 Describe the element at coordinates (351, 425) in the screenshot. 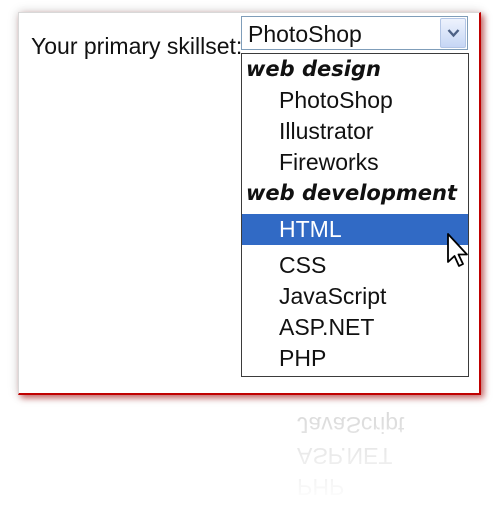

I see `reflection-text: JavaScript` at that location.